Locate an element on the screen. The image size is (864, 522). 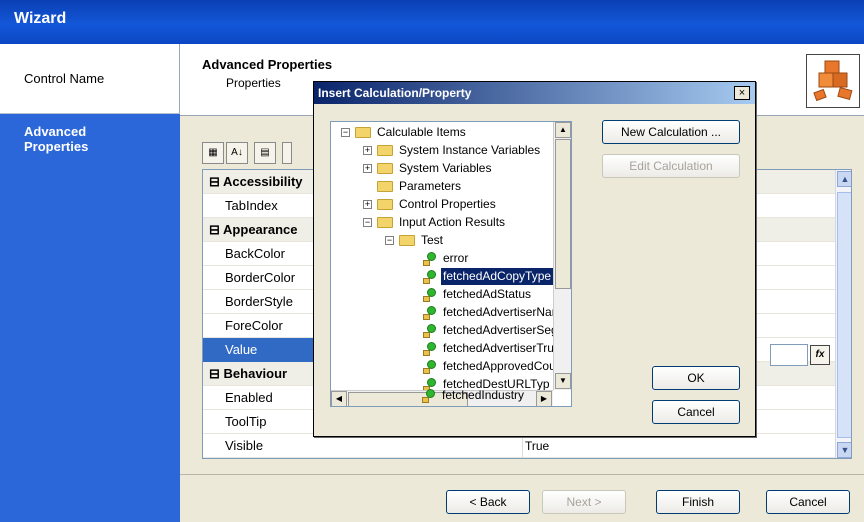
property-pages-icon: ▤ is located at coordinates (265, 153).